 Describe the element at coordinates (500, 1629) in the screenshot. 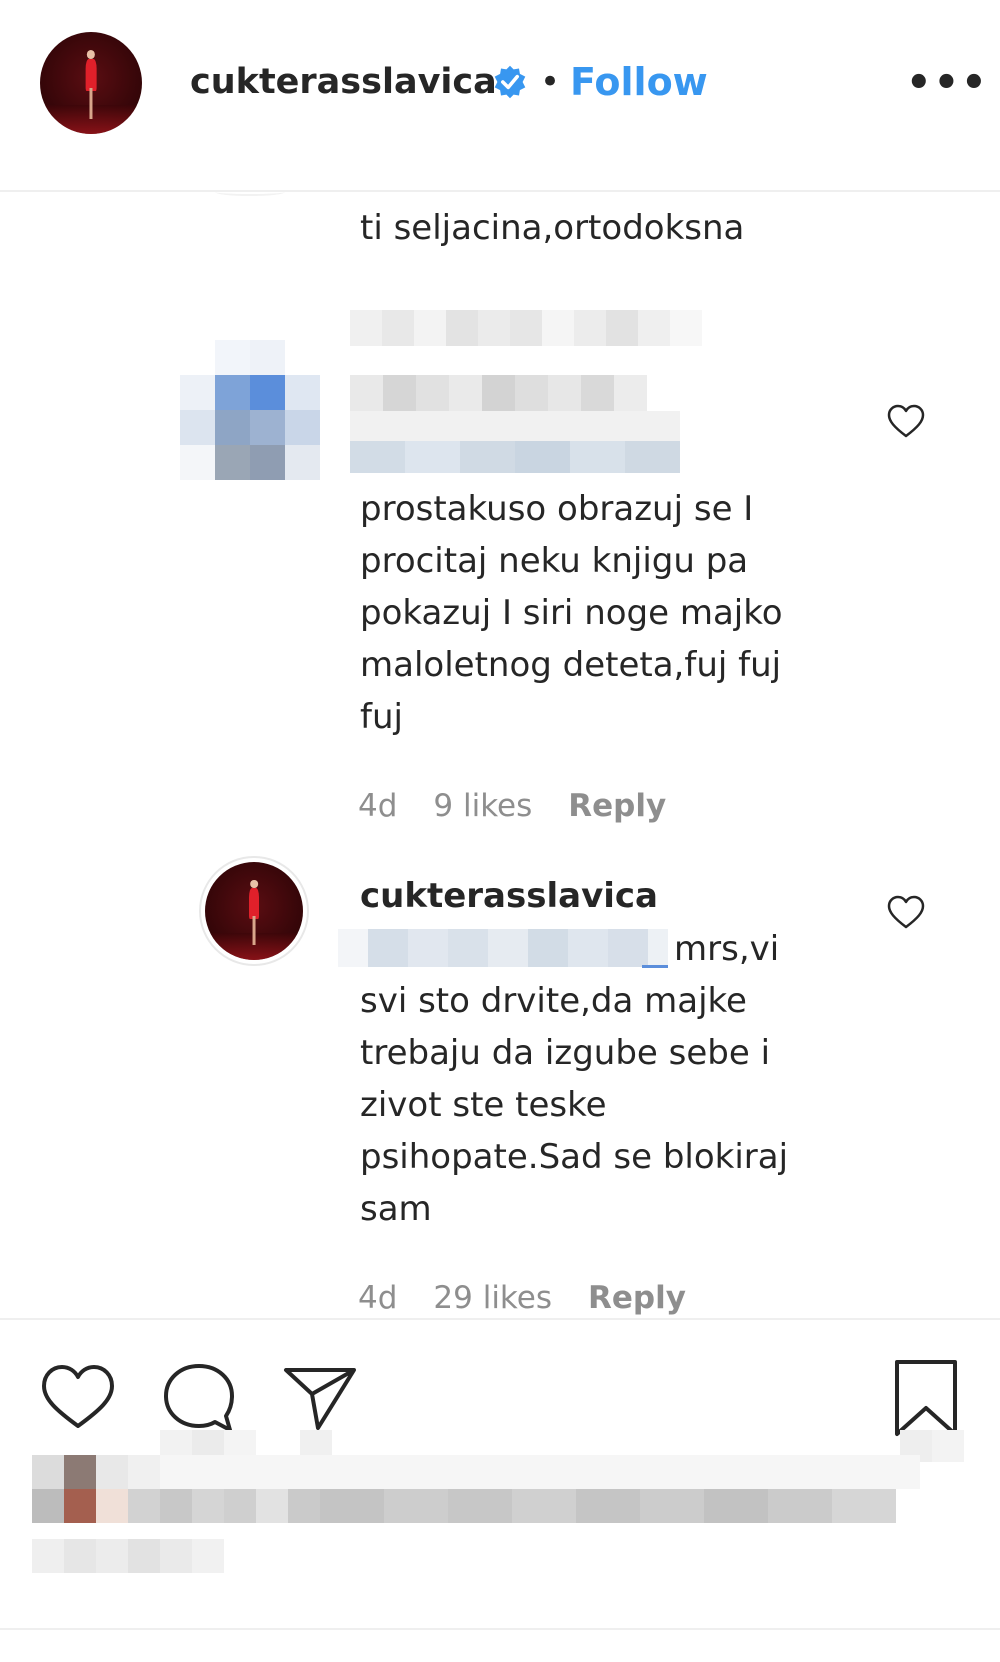

I see `divider` at that location.